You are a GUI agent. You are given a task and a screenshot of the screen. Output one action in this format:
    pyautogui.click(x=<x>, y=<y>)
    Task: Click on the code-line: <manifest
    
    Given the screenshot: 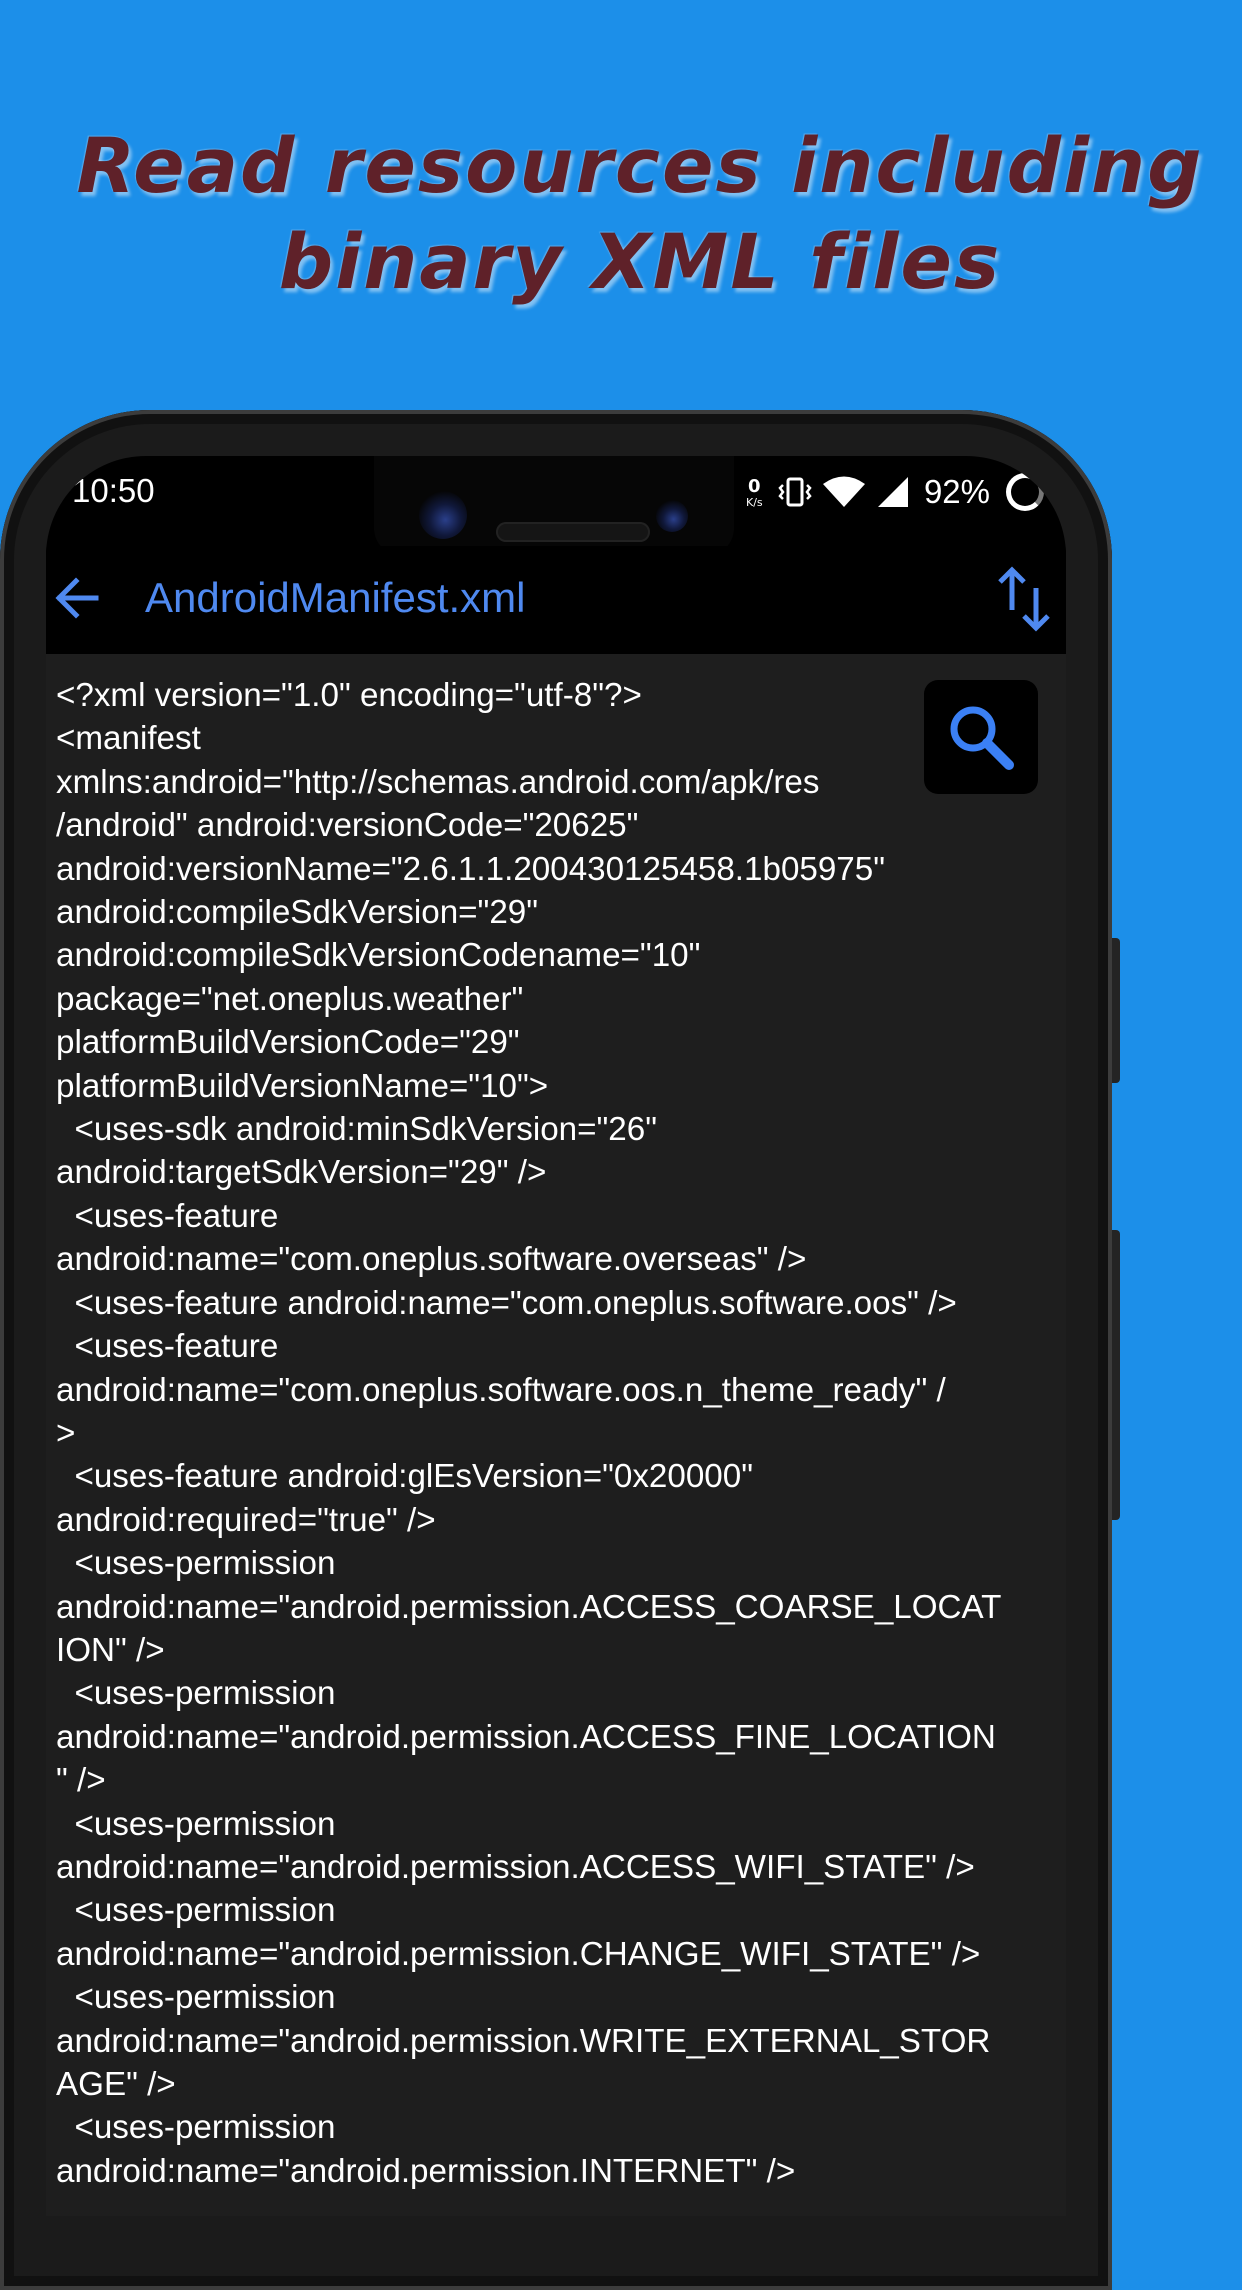 What is the action you would take?
    pyautogui.click(x=128, y=739)
    